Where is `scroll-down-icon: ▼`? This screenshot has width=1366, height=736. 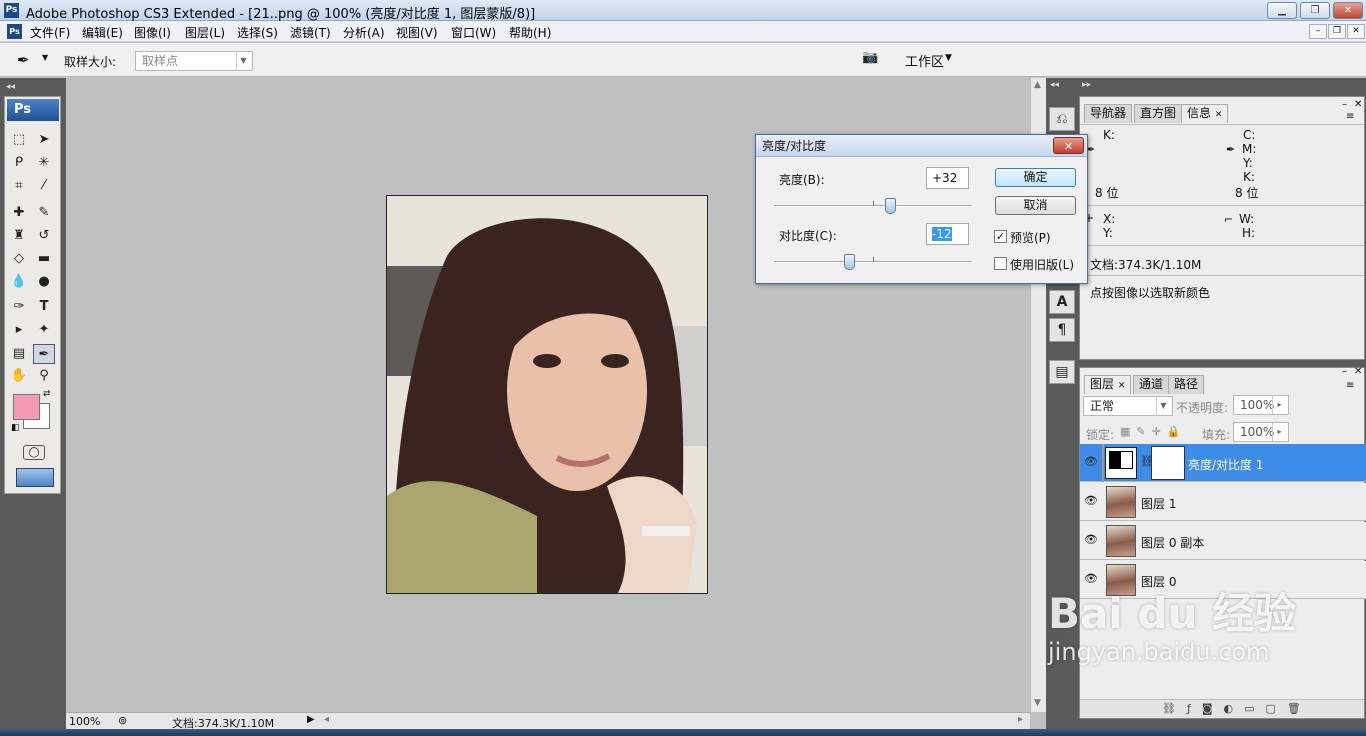
scroll-down-icon: ▼ is located at coordinates (1037, 703).